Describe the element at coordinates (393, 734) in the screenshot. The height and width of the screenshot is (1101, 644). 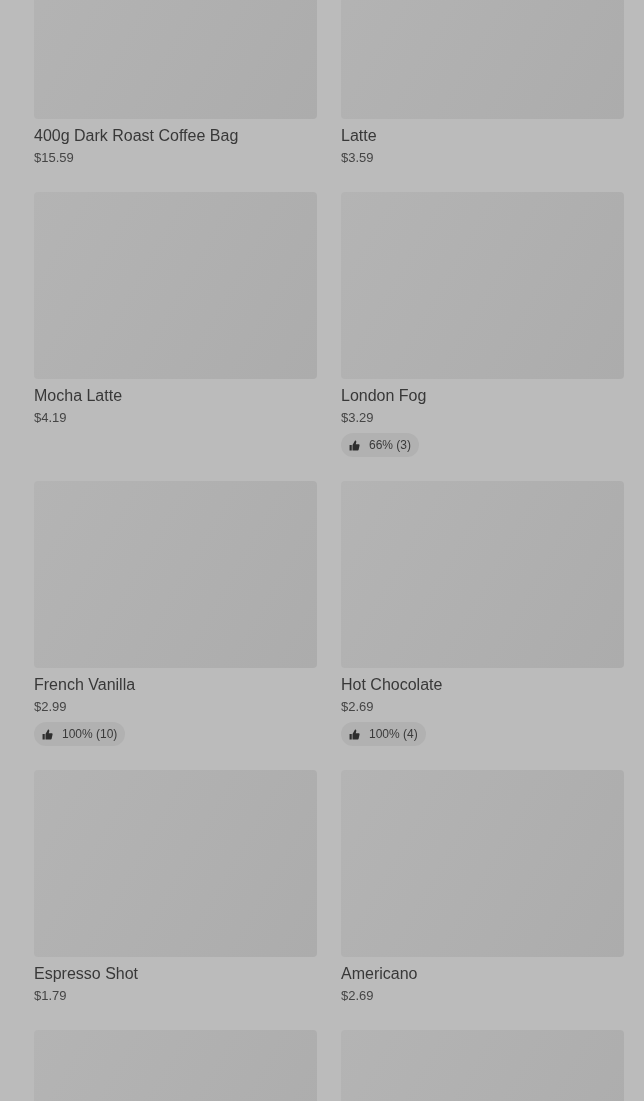
I see `rating-text: 100% (4)` at that location.